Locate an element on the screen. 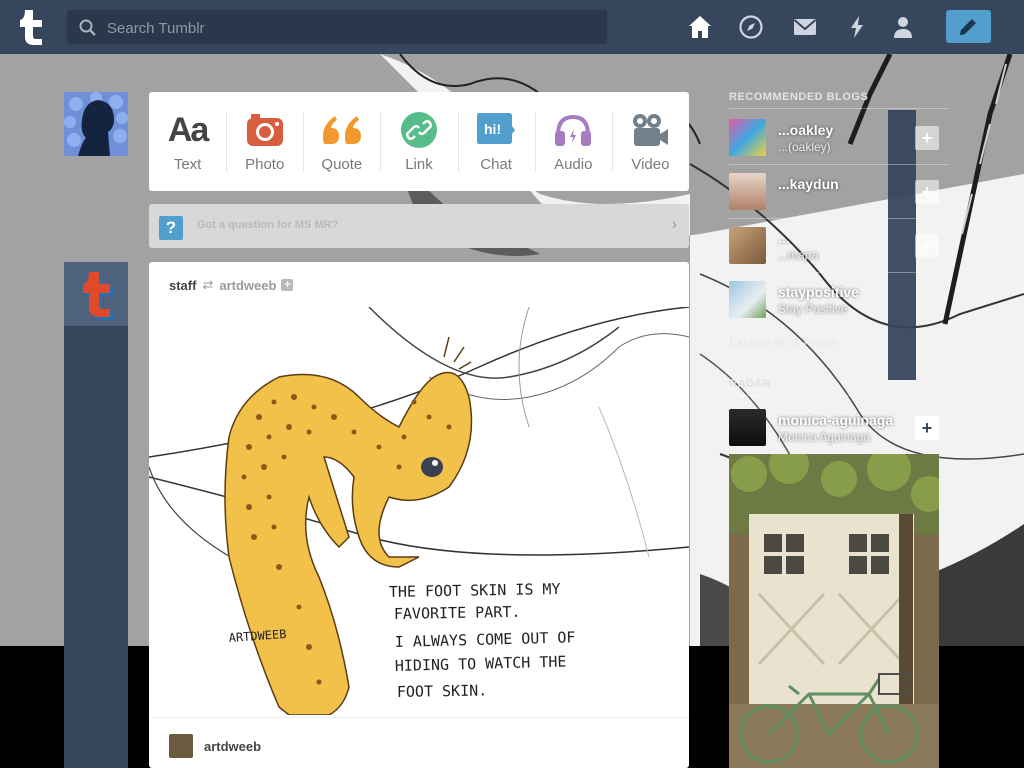 This screenshot has width=1024, height=768. question-icon: ? is located at coordinates (171, 228).